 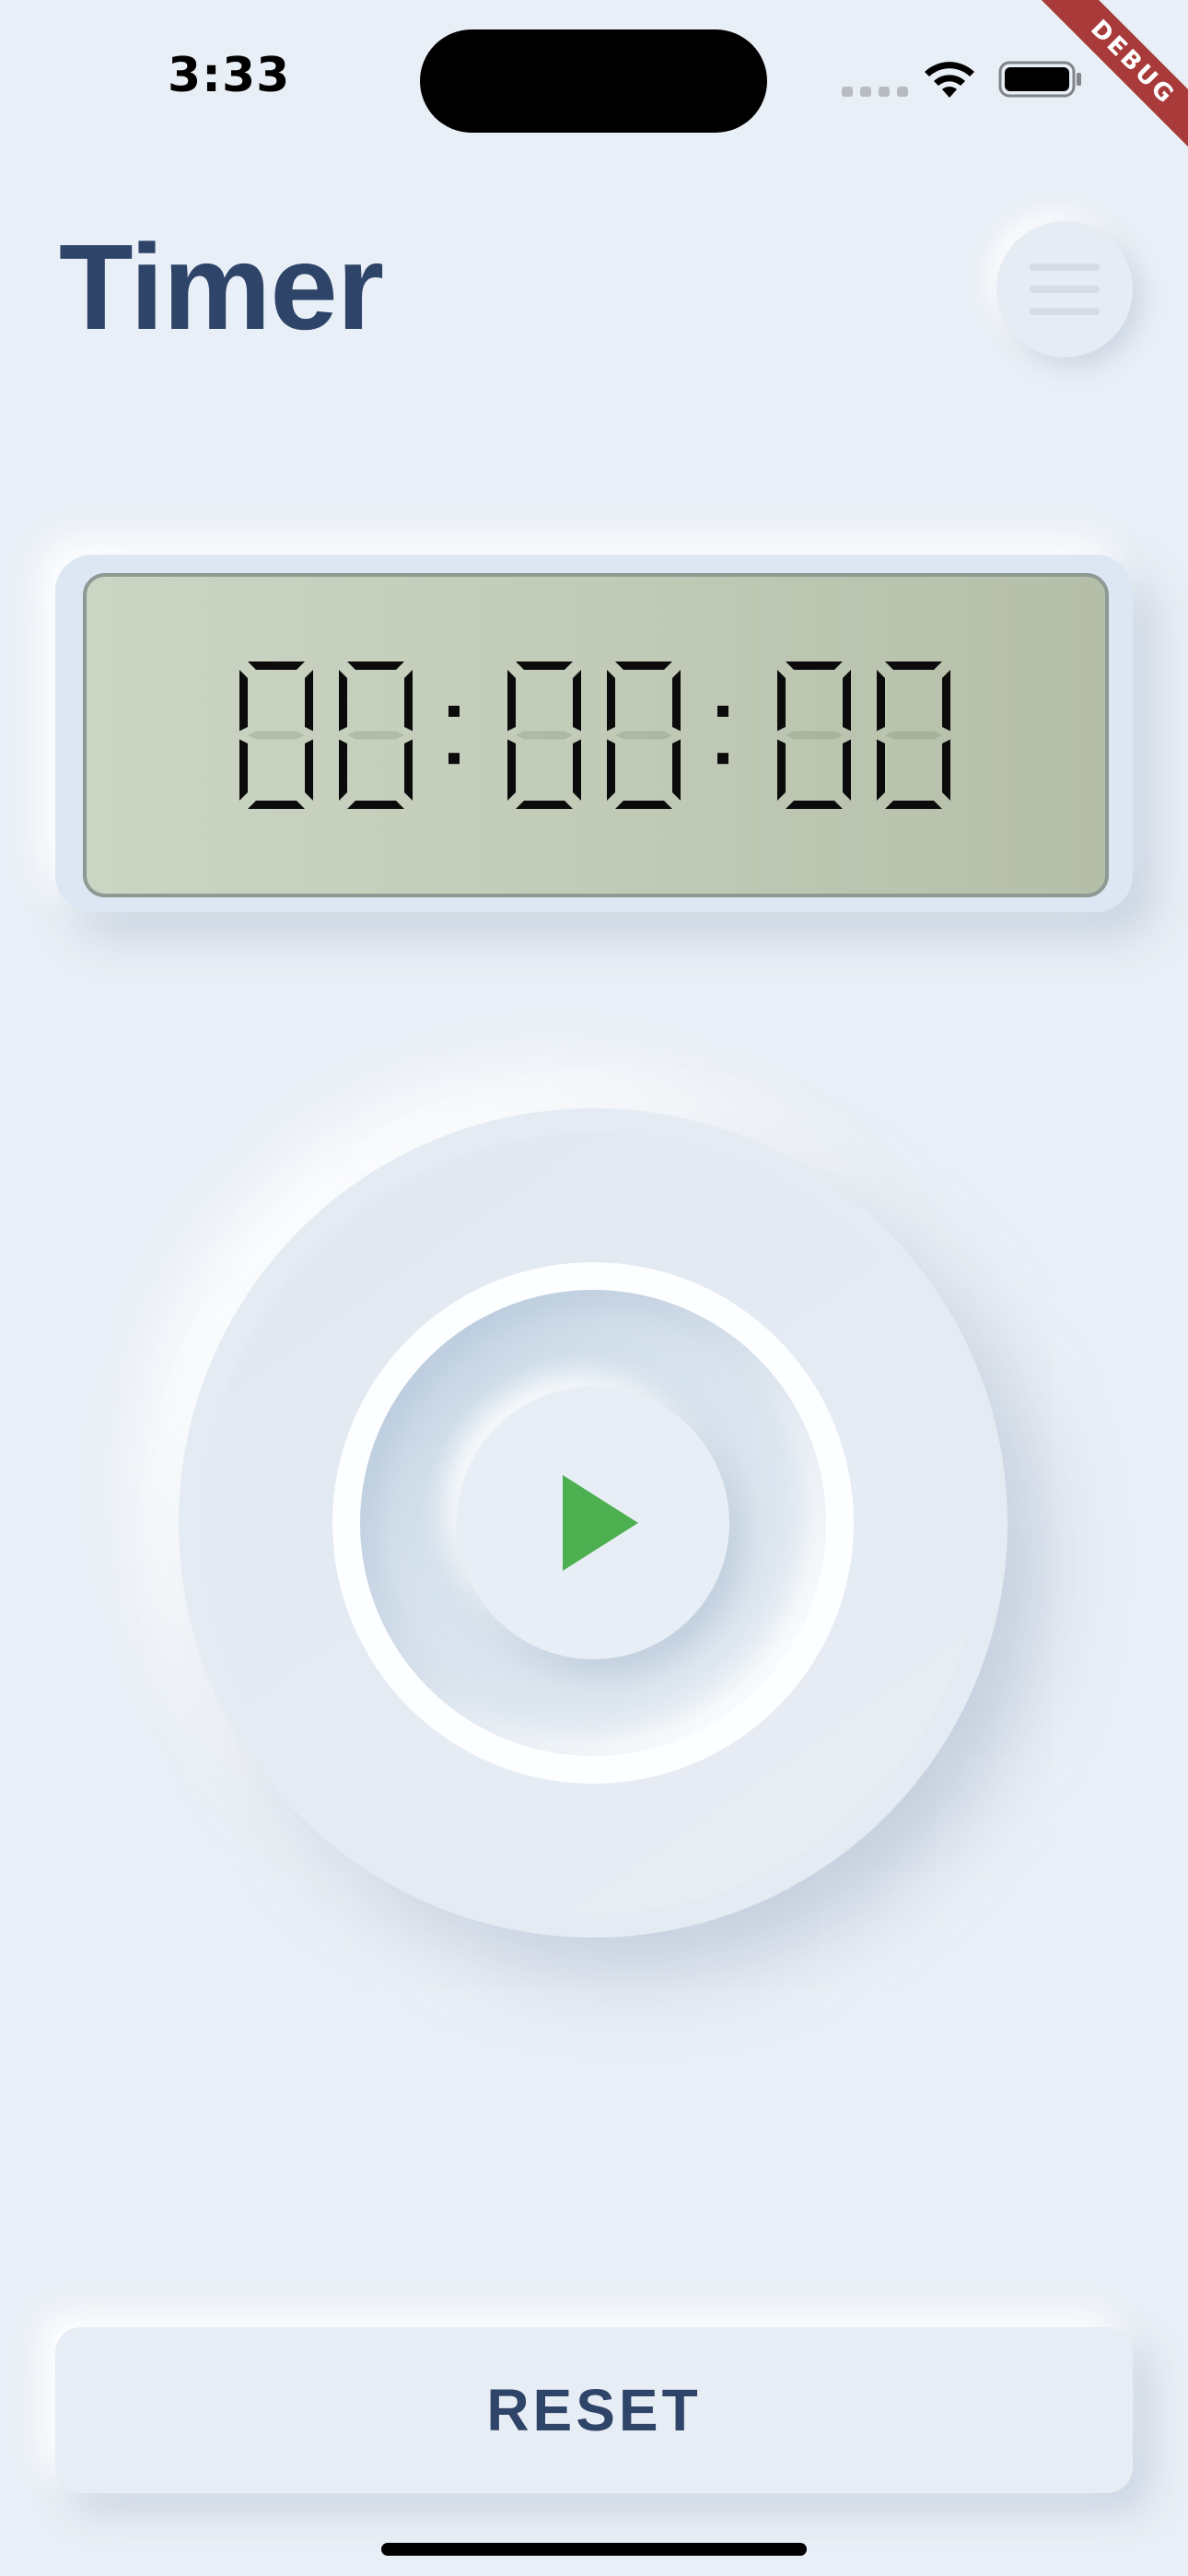 What do you see at coordinates (949, 80) in the screenshot?
I see `wifi-icon` at bounding box center [949, 80].